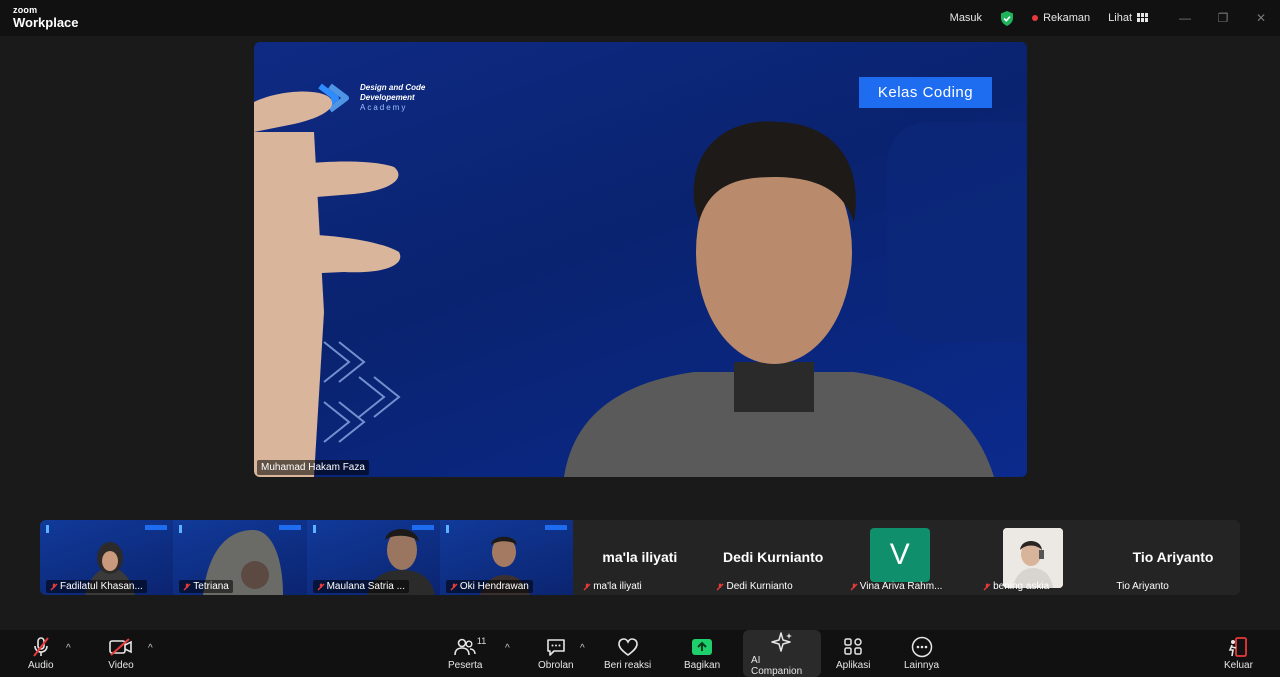 This screenshot has height=677, width=1280. What do you see at coordinates (1067, 18) in the screenshot?
I see `rekaman-label: Rekaman` at bounding box center [1067, 18].